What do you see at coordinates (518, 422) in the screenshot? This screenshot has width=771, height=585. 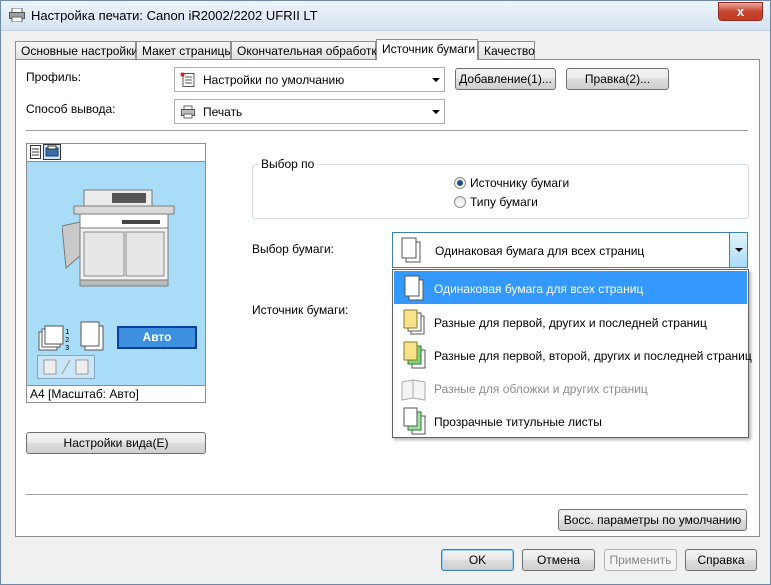 I see `dropdown-item-label: Прозрачные титульные листы` at bounding box center [518, 422].